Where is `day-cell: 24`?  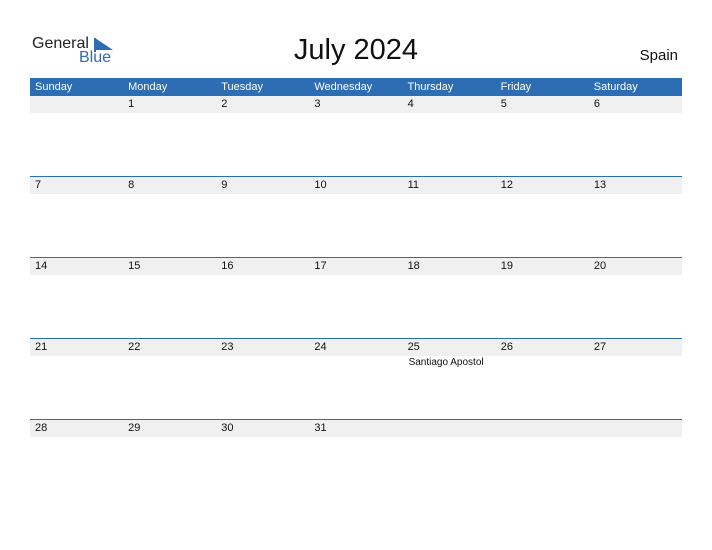 day-cell: 24 is located at coordinates (355, 379).